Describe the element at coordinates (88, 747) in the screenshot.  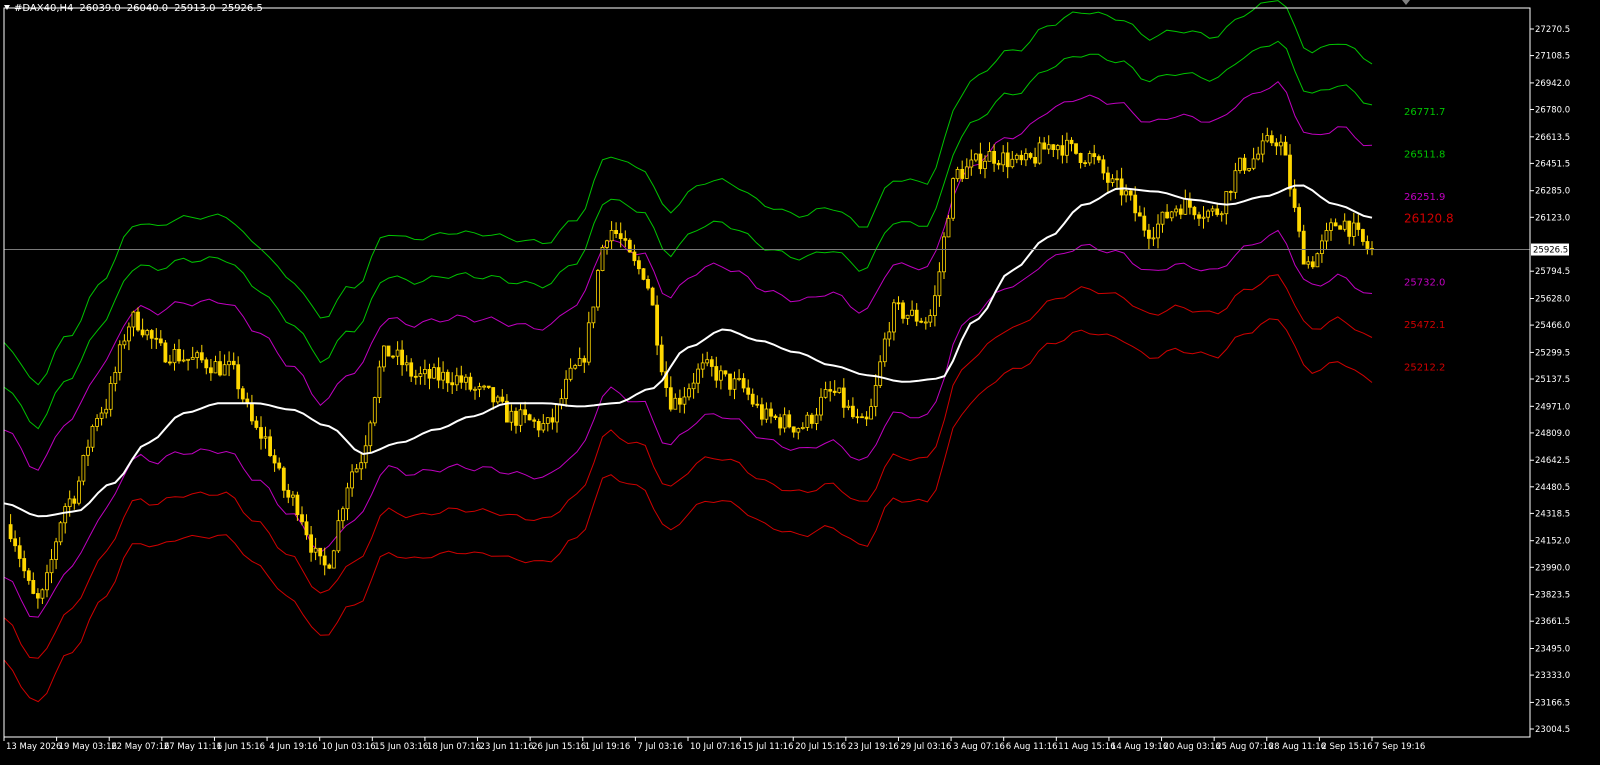
I see `x-tick-label: 19 May 03:16` at that location.